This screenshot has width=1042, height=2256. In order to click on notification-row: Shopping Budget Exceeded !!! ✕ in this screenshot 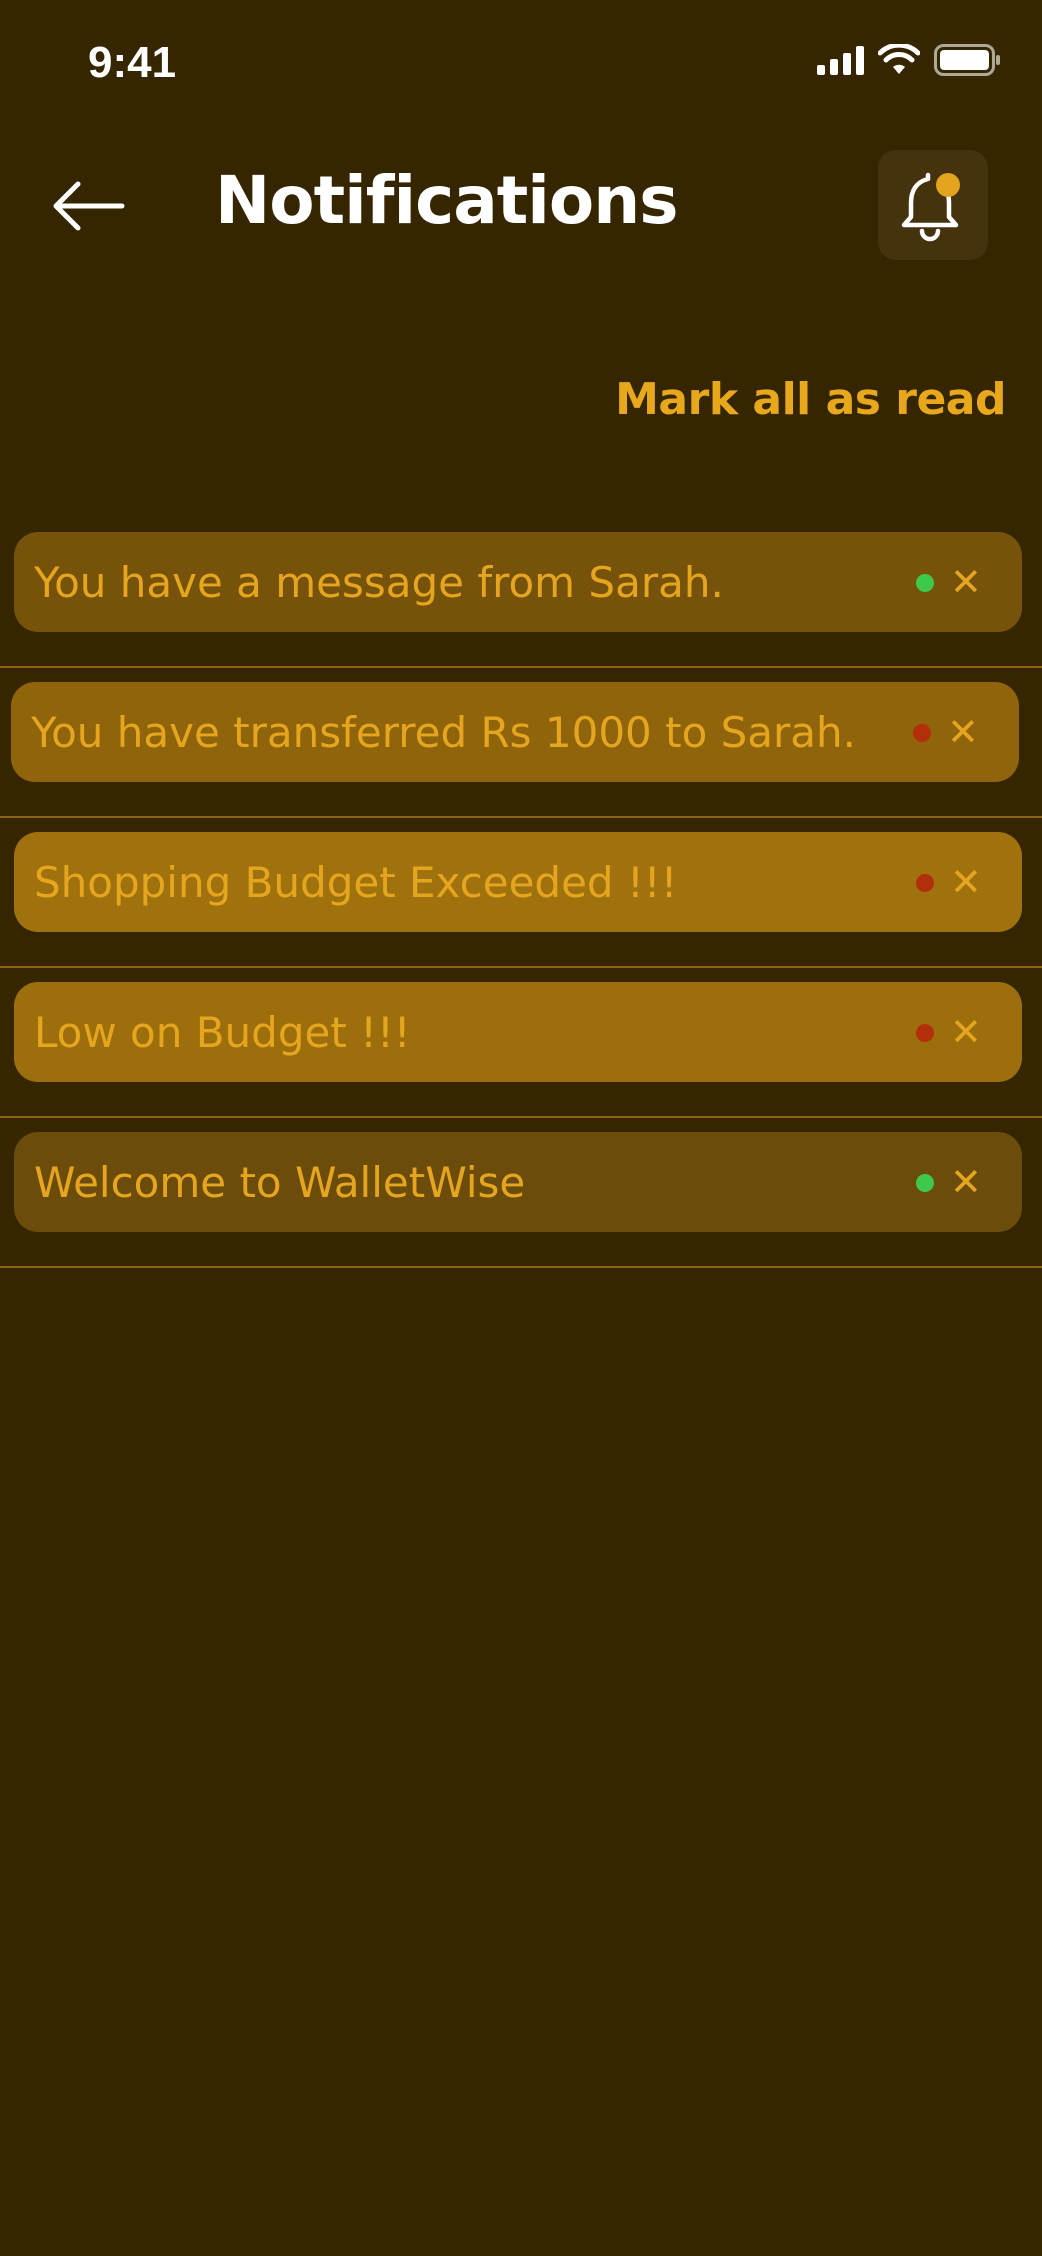, I will do `click(521, 893)`.